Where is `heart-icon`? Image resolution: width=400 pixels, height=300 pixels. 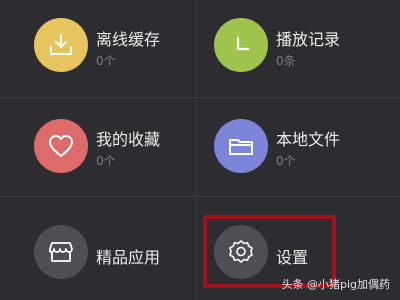
heart-icon is located at coordinates (61, 146).